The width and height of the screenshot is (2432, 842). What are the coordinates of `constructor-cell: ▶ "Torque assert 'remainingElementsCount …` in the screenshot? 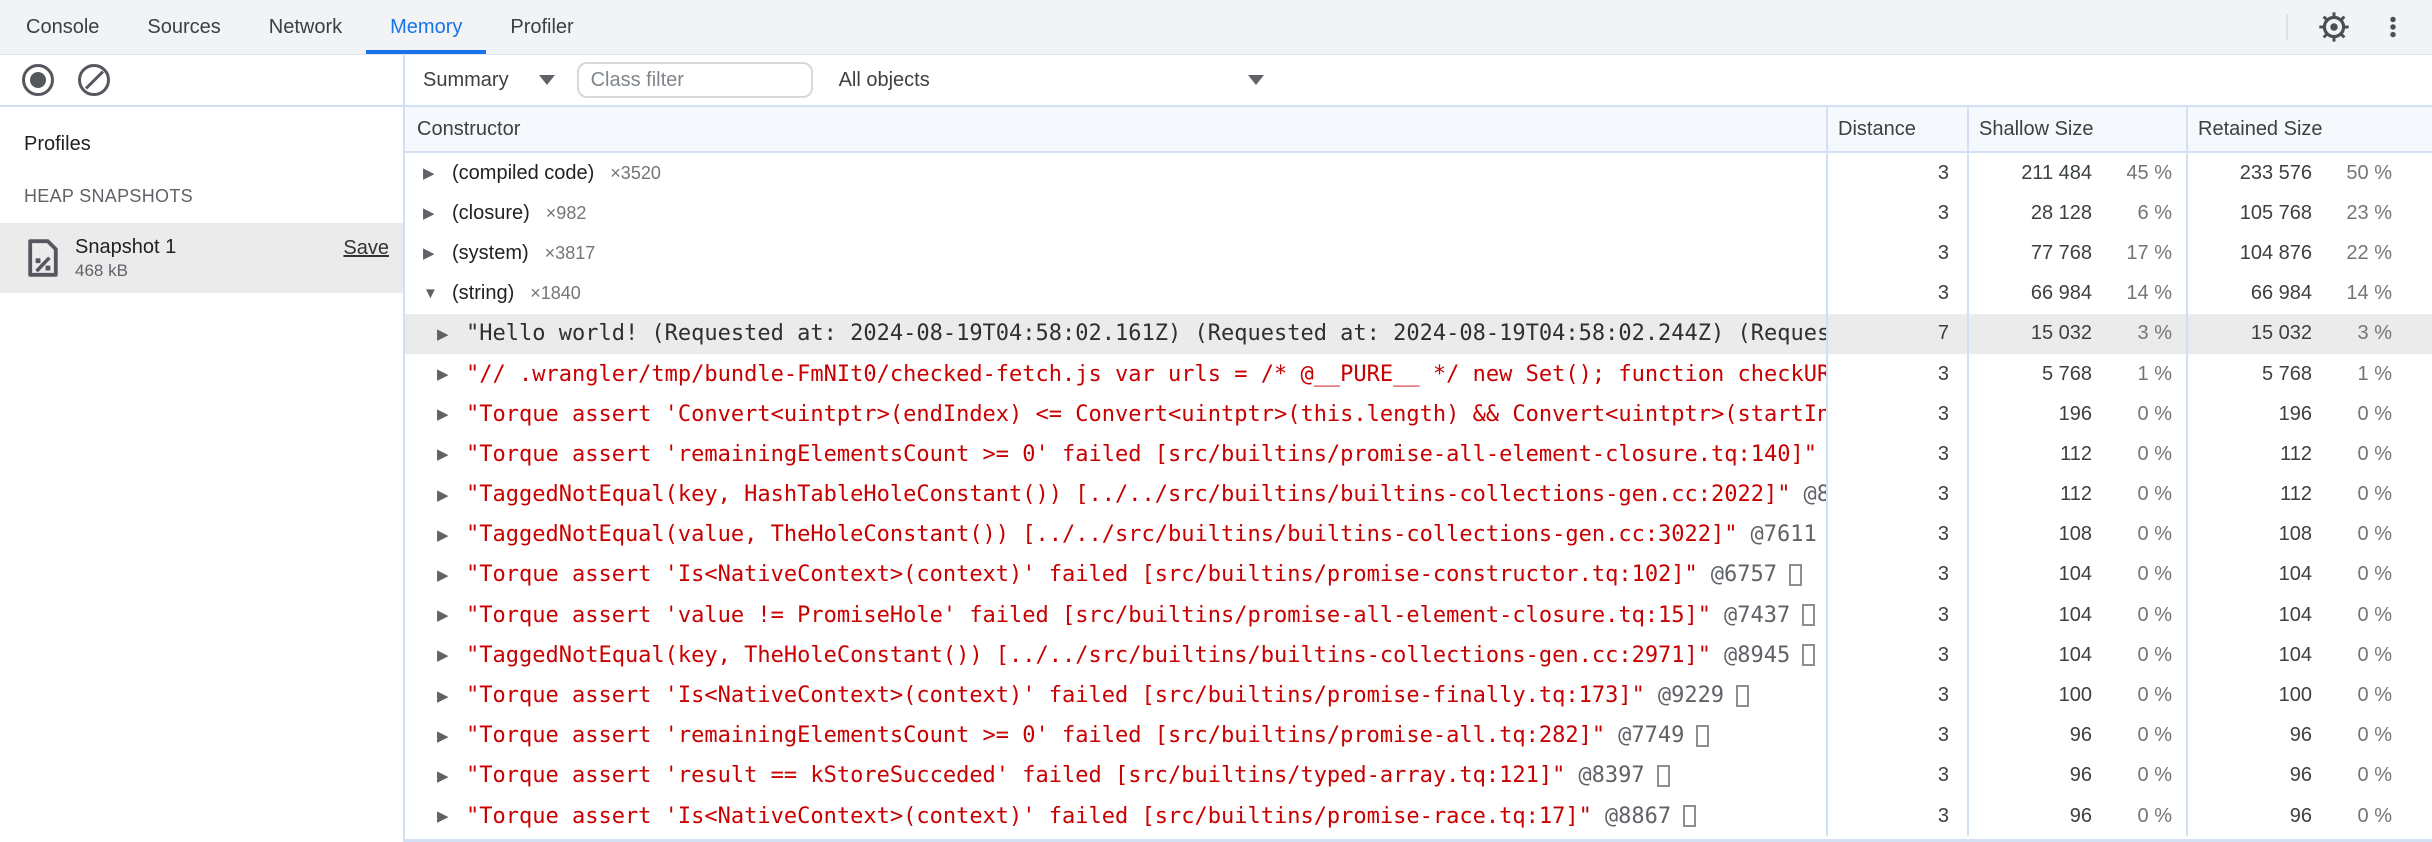 It's located at (1115, 736).